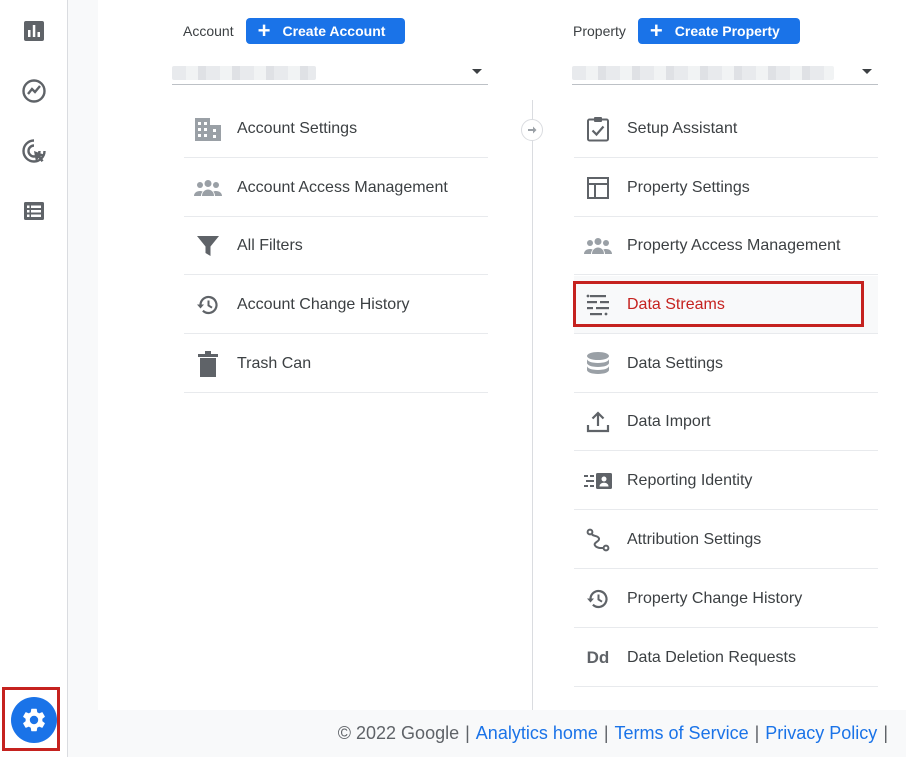 The width and height of the screenshot is (906, 757). Describe the element at coordinates (682, 128) in the screenshot. I see `menu-item-label: Setup Assistant` at that location.